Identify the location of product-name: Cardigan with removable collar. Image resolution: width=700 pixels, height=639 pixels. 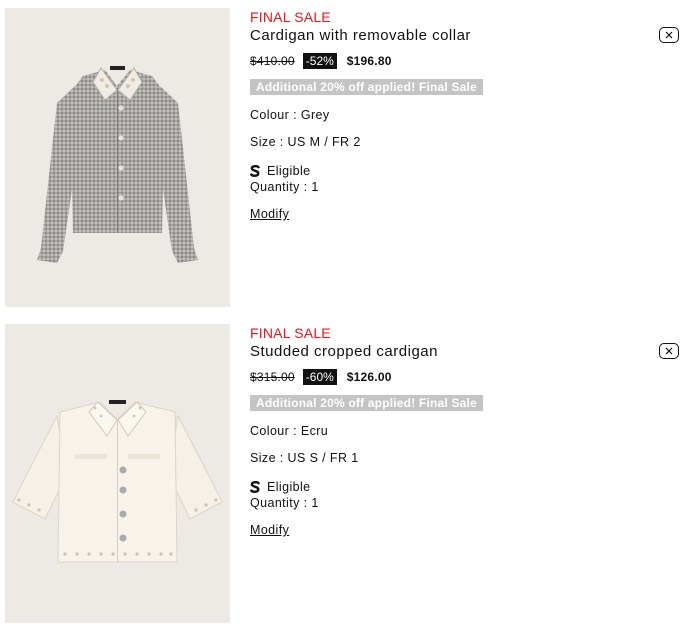
(460, 35).